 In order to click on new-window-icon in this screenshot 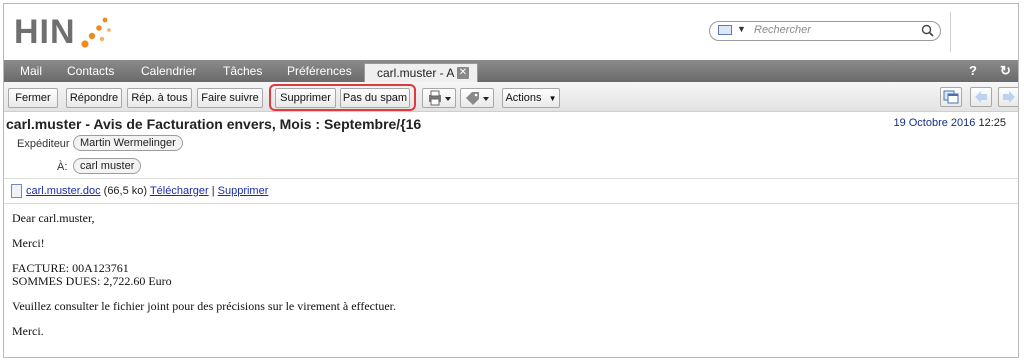, I will do `click(951, 97)`.